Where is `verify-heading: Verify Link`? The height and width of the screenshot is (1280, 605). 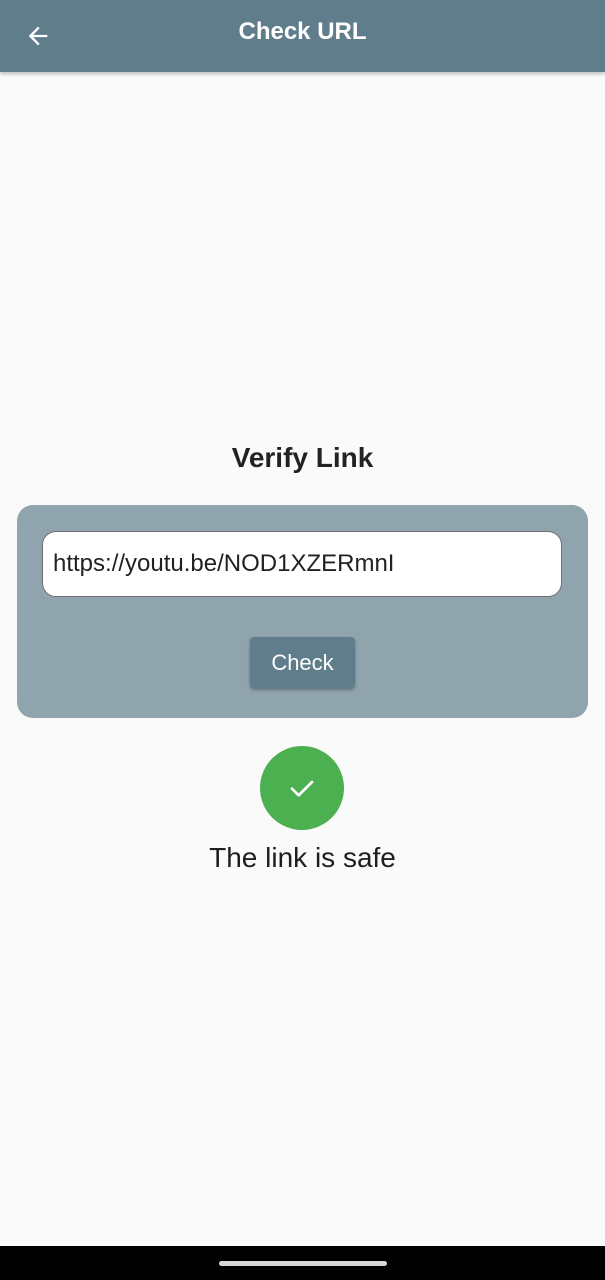
verify-heading: Verify Link is located at coordinates (302, 457).